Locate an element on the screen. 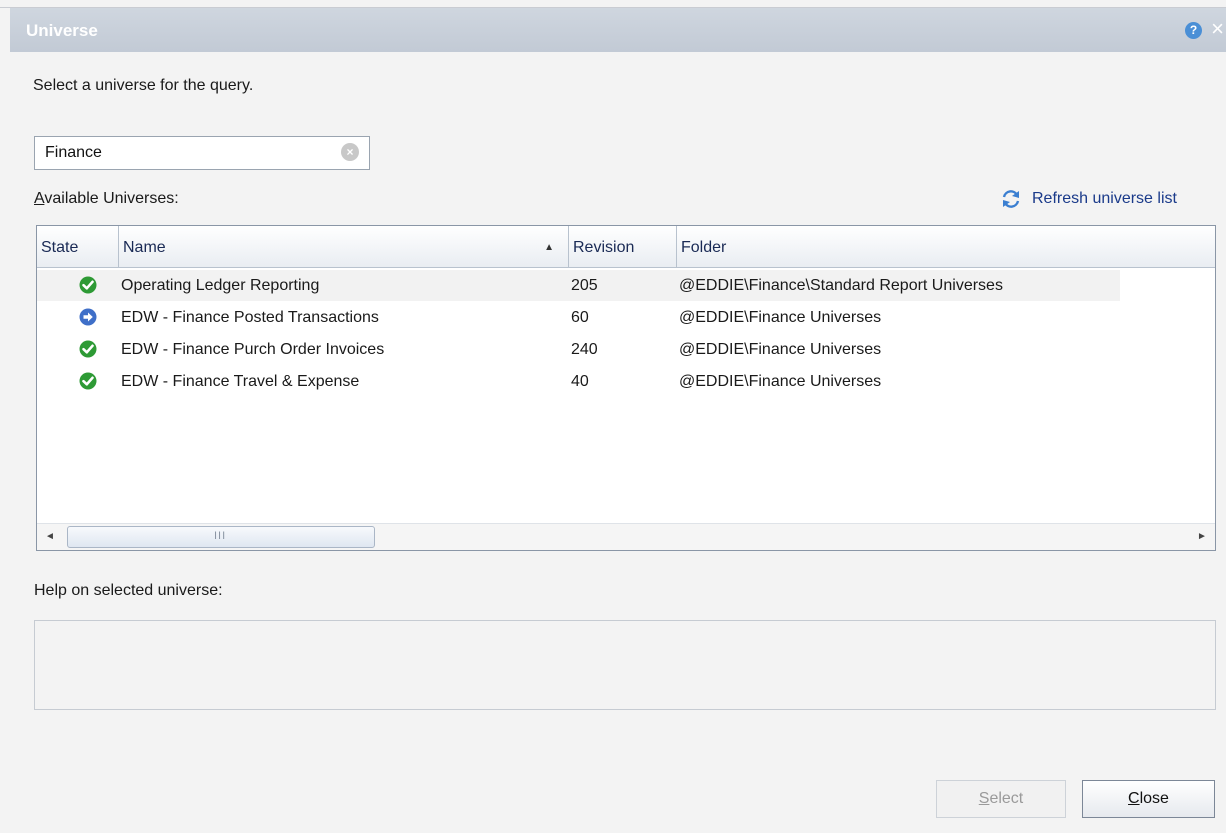  row-name: EDW - Finance Travel & Expense is located at coordinates (240, 381).